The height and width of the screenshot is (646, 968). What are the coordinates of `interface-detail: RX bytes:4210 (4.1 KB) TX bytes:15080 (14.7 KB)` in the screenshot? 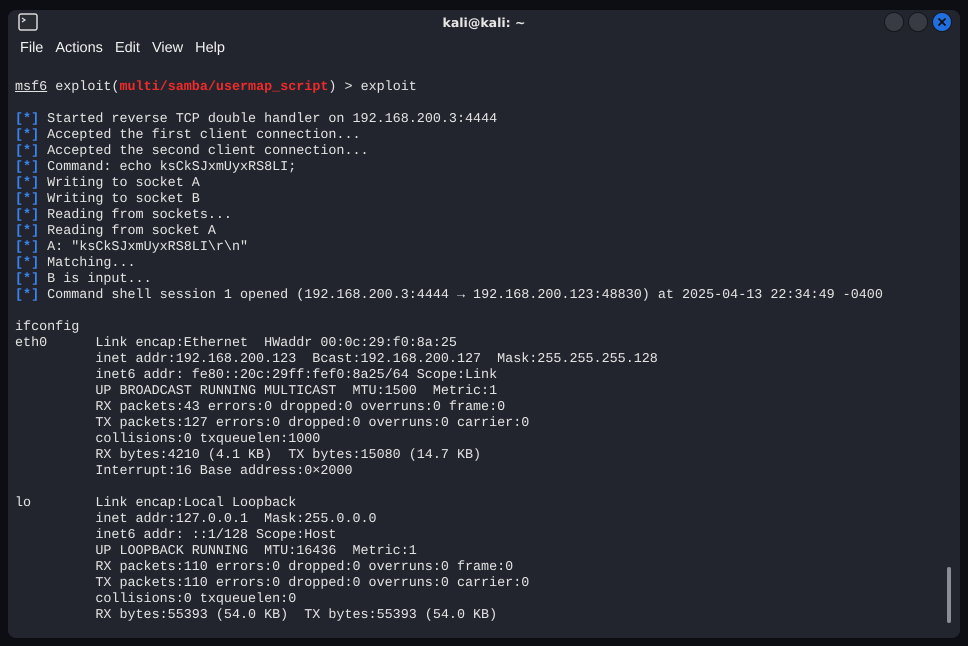 It's located at (288, 456).